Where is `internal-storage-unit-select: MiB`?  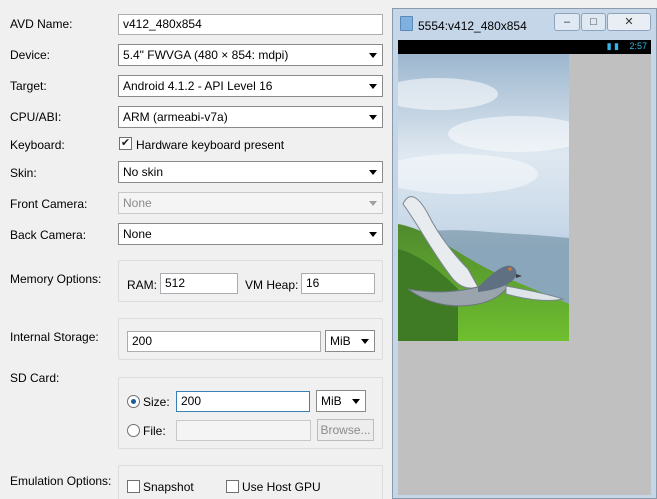
internal-storage-unit-select: MiB is located at coordinates (350, 341).